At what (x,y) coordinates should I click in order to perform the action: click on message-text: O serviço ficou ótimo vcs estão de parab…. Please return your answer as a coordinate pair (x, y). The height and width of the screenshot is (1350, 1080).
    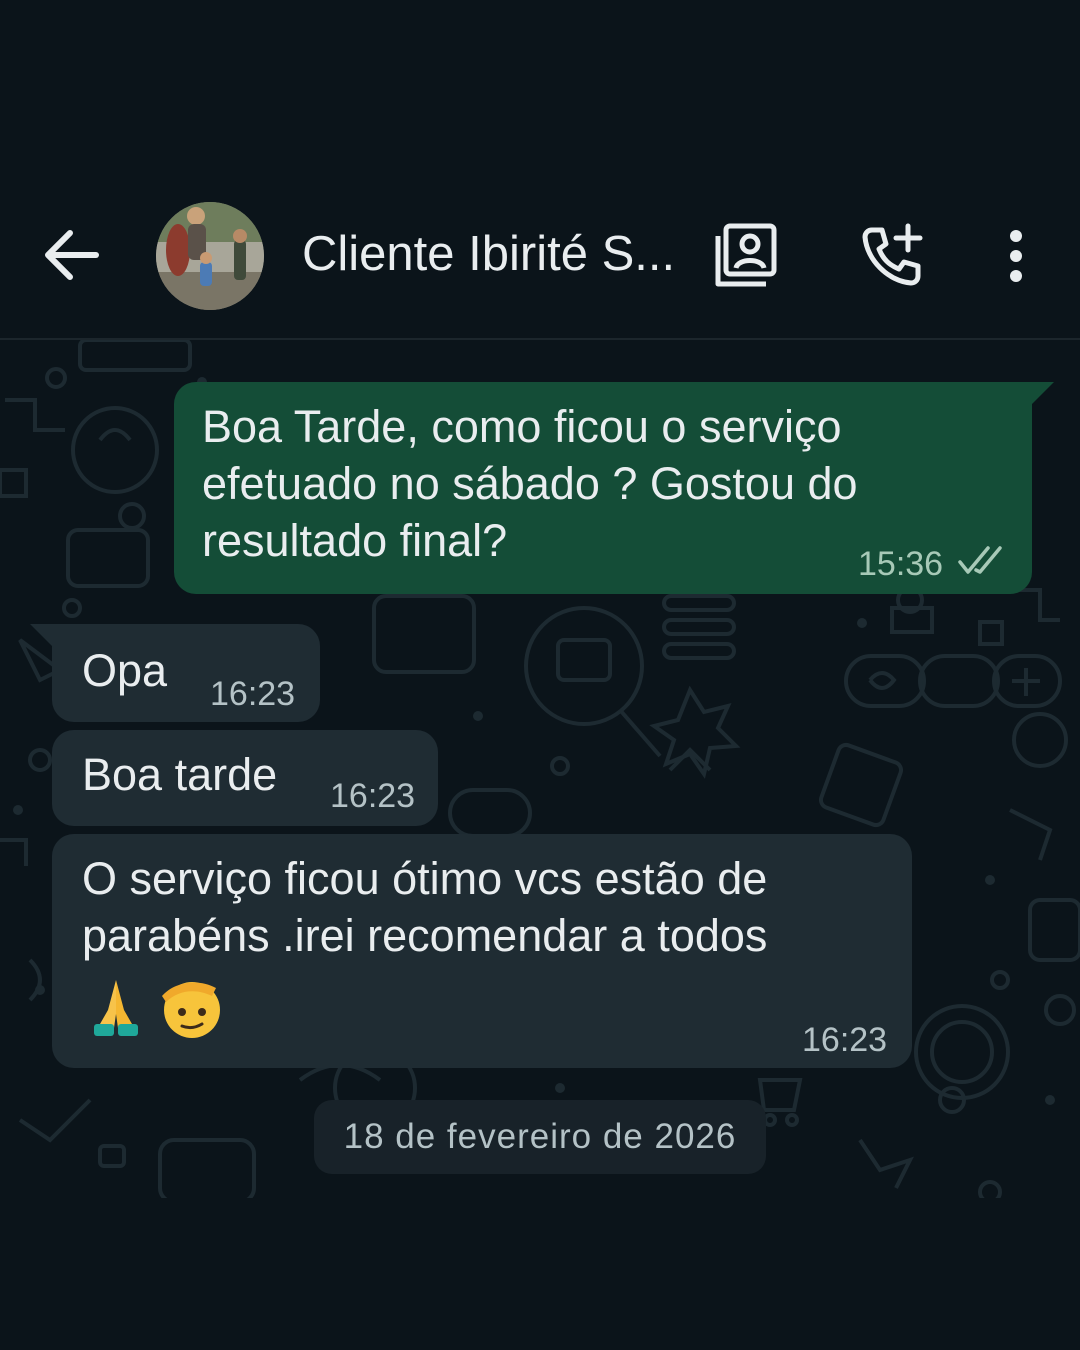
    Looking at the image, I should click on (425, 907).